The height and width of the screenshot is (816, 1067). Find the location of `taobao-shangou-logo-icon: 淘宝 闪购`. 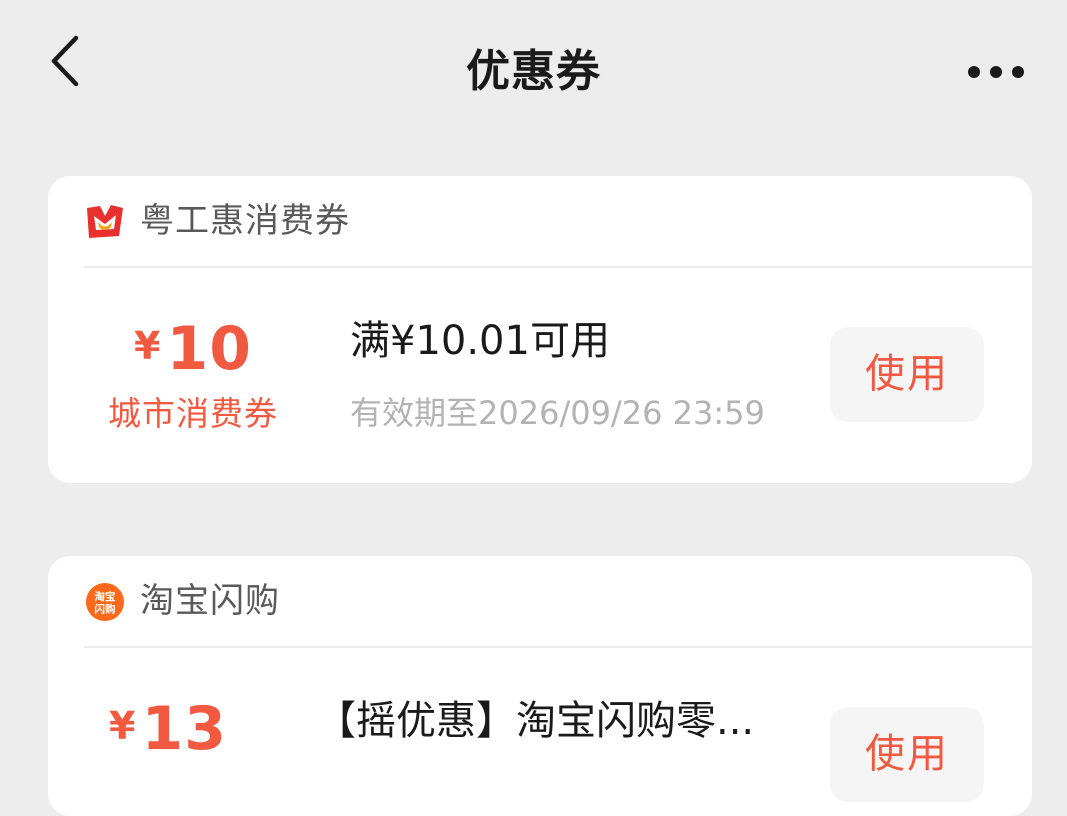

taobao-shangou-logo-icon: 淘宝 闪购 is located at coordinates (105, 602).